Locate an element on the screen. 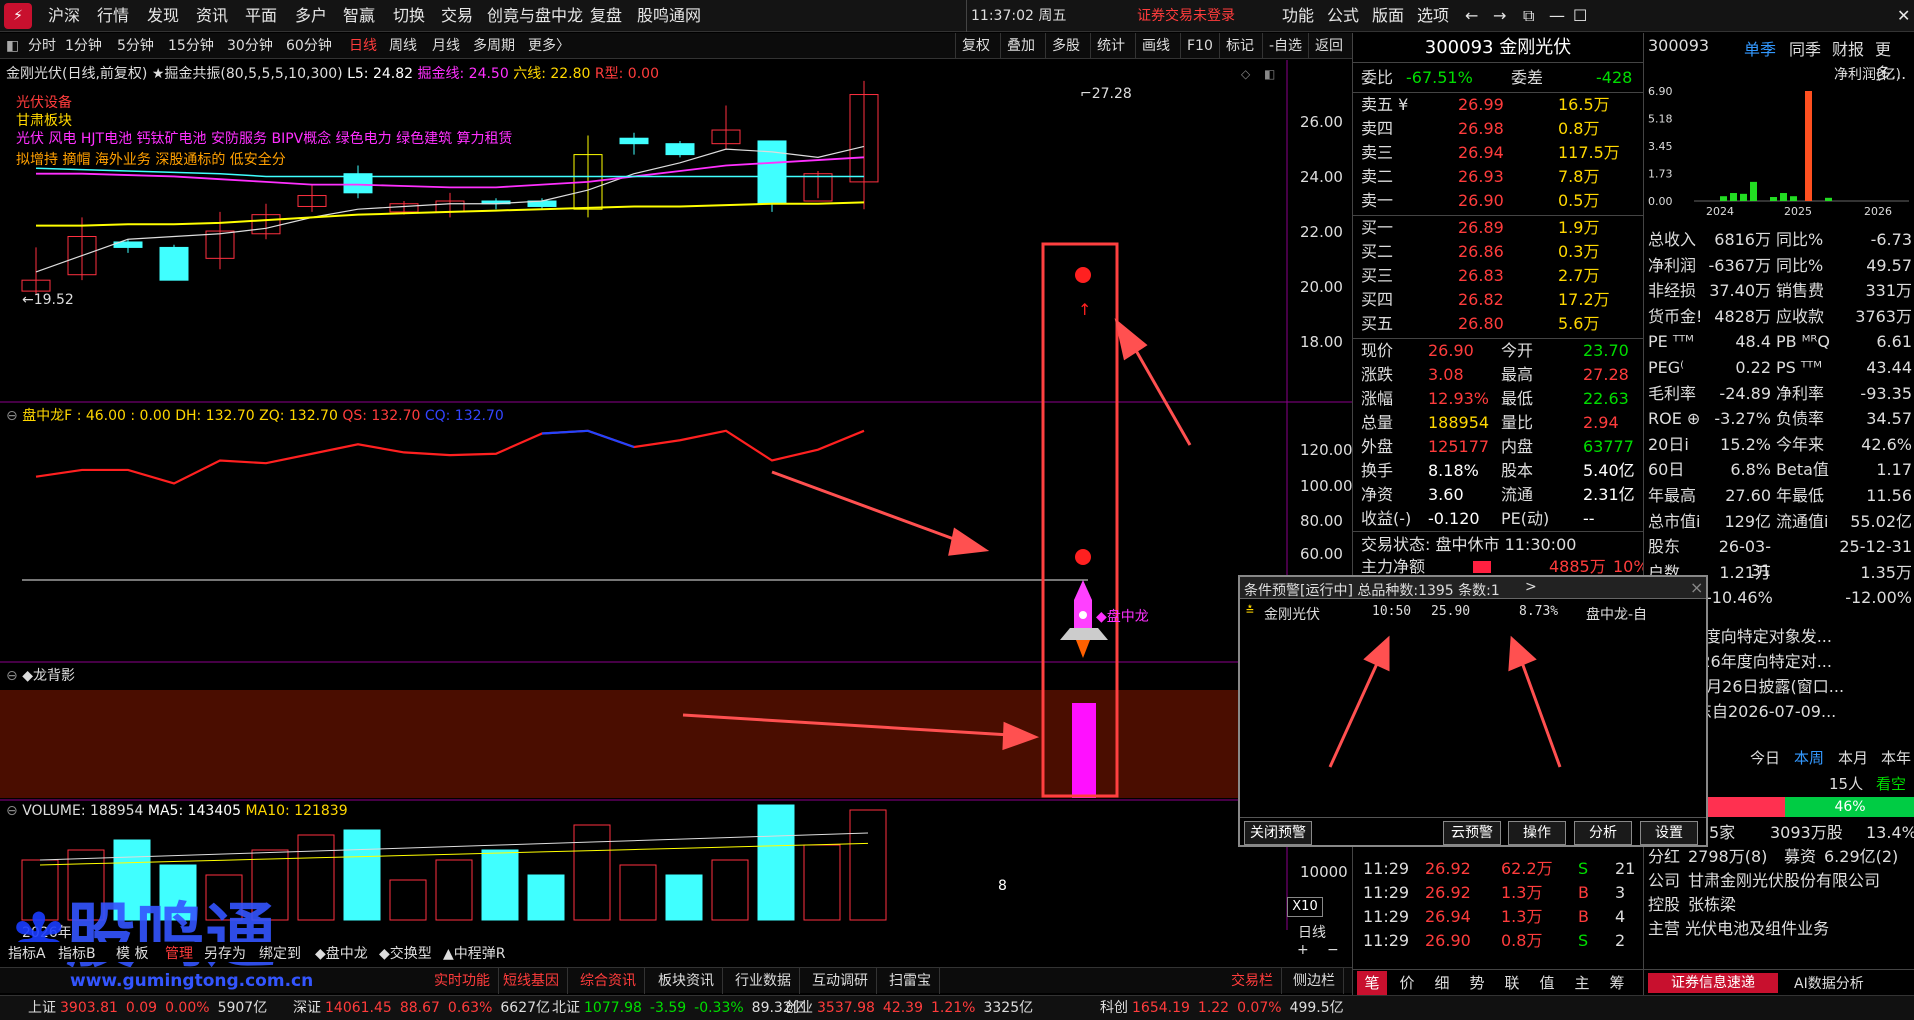 The height and width of the screenshot is (1020, 1914). overlay-button: 叠加 is located at coordinates (1020, 46).